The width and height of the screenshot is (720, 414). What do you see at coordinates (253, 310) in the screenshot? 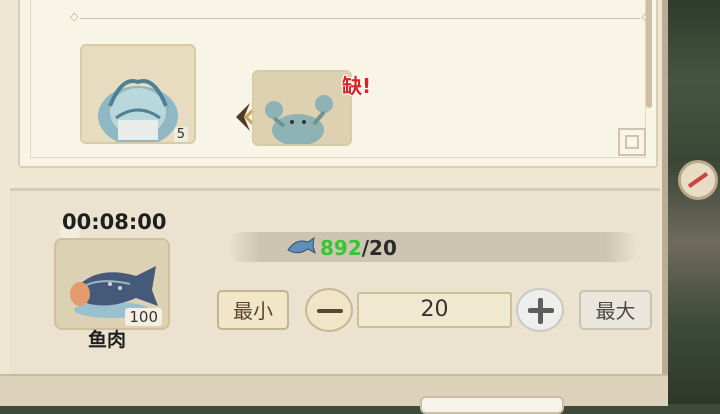
I see `min-button: 最小` at bounding box center [253, 310].